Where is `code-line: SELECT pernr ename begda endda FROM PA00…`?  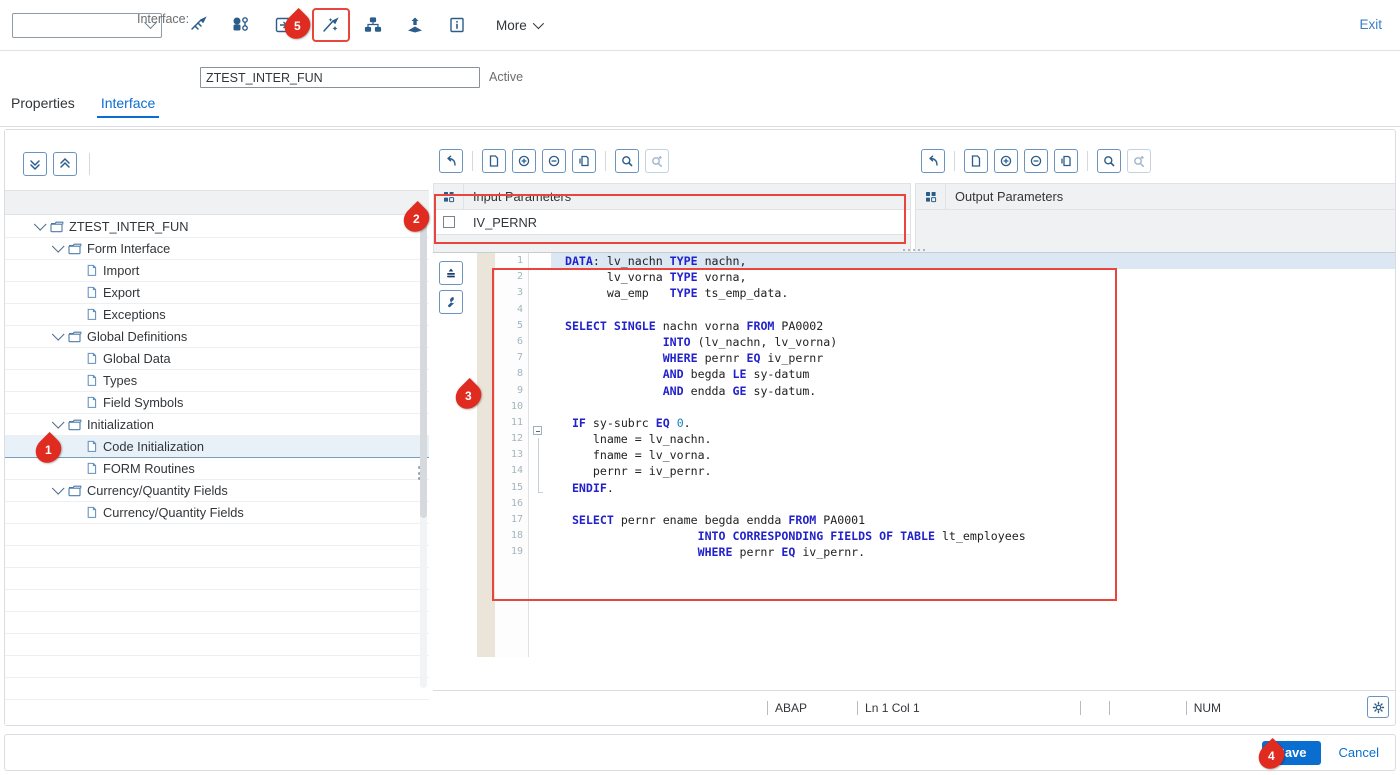
code-line: SELECT pernr ename begda endda FROM PA00… is located at coordinates (973, 520).